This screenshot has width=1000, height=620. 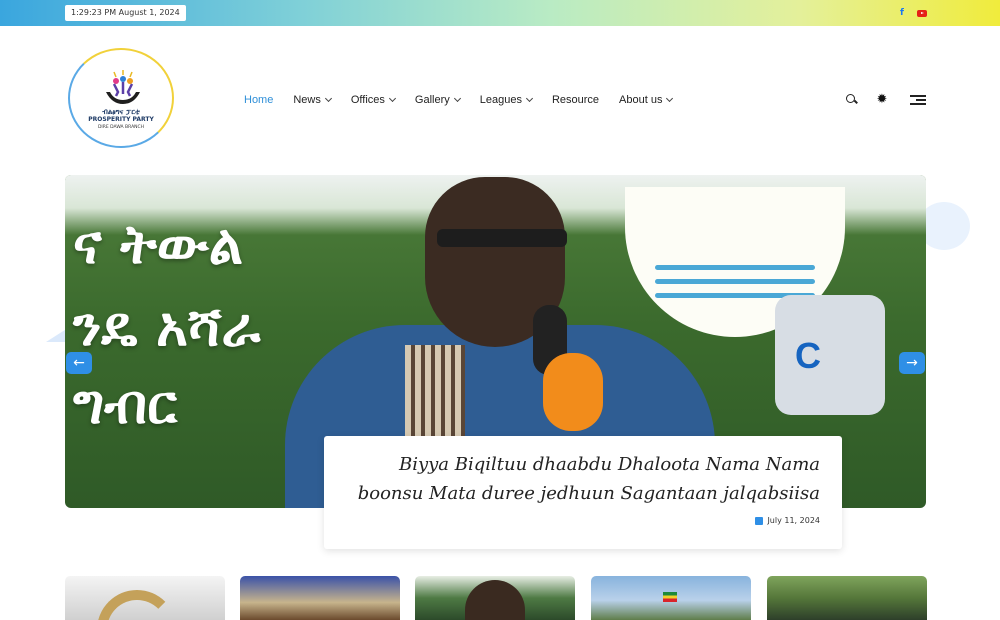 I want to click on nav-item-label: Resource, so click(x=575, y=100).